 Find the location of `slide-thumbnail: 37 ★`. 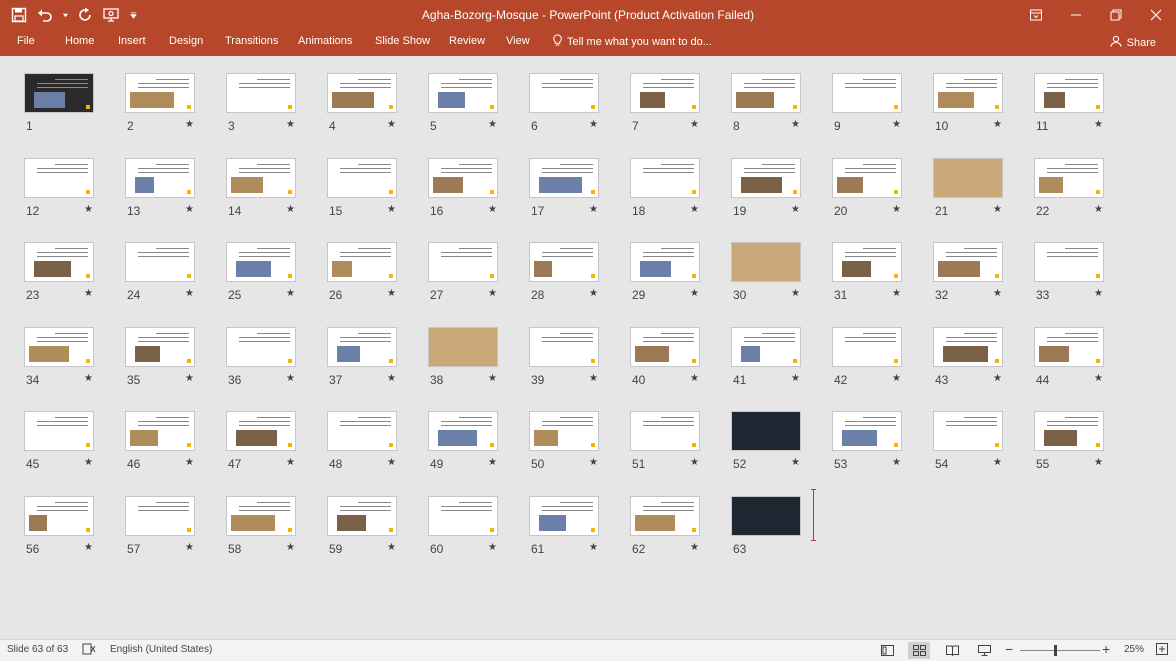

slide-thumbnail: 37 ★ is located at coordinates (362, 349).